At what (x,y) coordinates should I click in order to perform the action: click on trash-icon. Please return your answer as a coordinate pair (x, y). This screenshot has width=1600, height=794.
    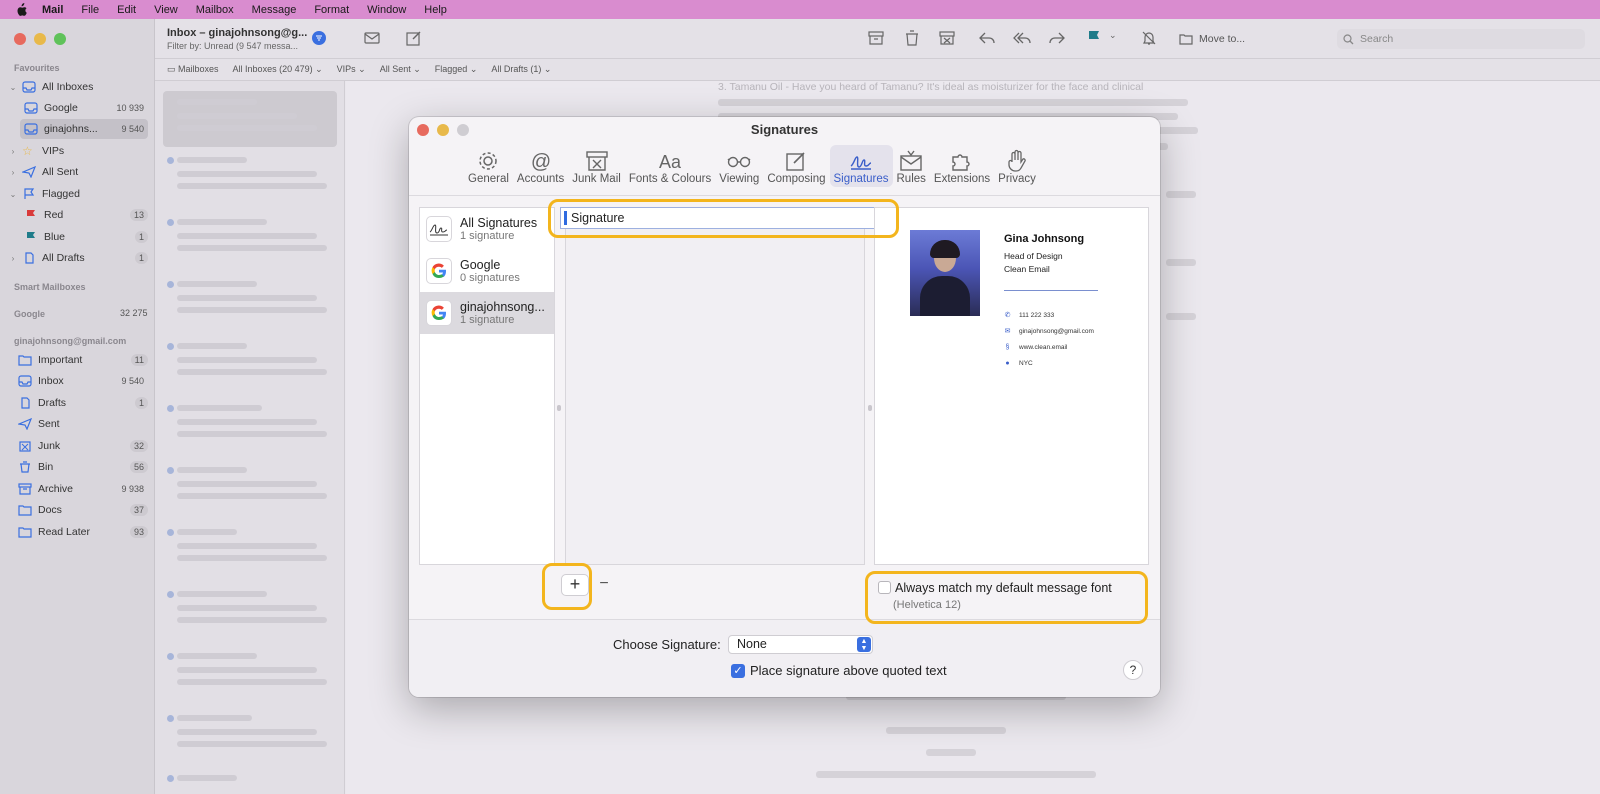
    Looking at the image, I should click on (912, 38).